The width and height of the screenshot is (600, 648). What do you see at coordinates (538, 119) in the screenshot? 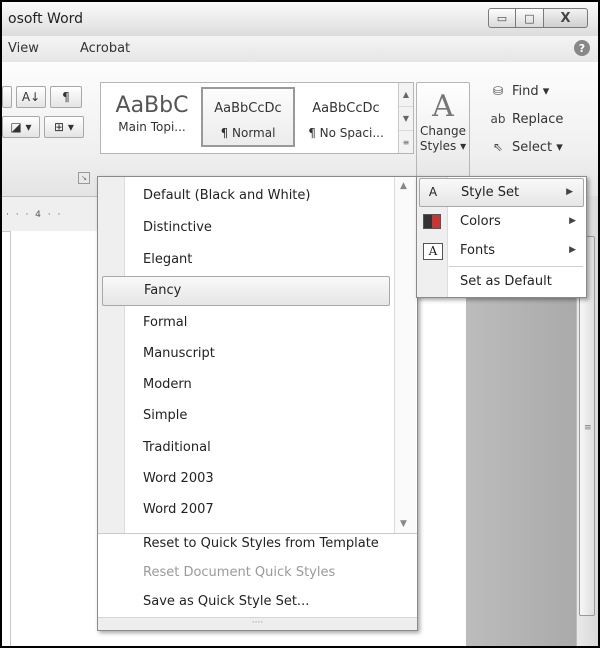
I see `replace-label: Replace` at bounding box center [538, 119].